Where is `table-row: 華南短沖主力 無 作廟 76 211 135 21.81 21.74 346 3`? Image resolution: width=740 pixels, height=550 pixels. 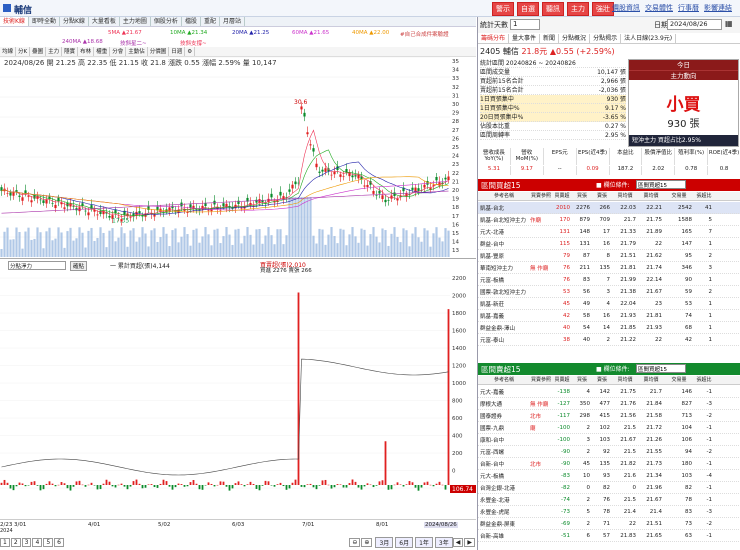 table-row: 華南短沖主力 無 作廟 76 211 135 21.81 21.74 346 3 is located at coordinates (609, 268).